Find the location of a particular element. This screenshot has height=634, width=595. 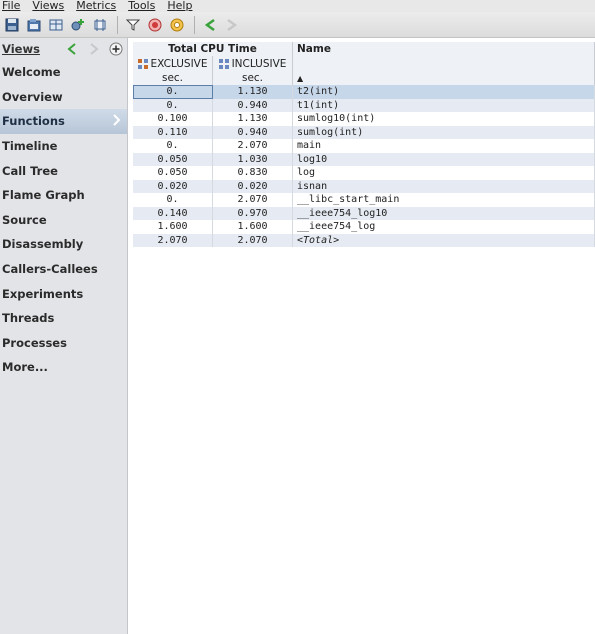

table-row: 0. 1.130 t2(int) is located at coordinates (364, 92).